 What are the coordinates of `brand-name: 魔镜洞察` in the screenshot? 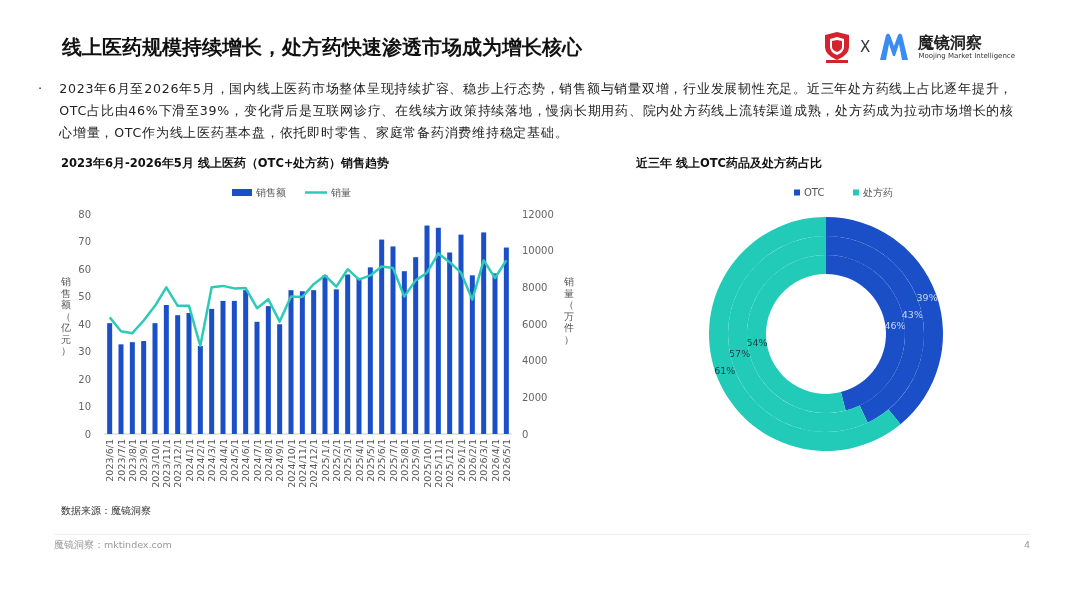 It's located at (951, 43).